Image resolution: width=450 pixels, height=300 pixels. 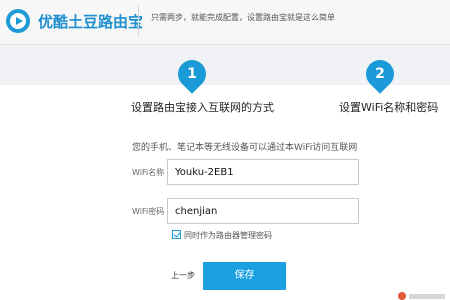 What do you see at coordinates (183, 275) in the screenshot?
I see `prev-step-link: 上一步` at bounding box center [183, 275].